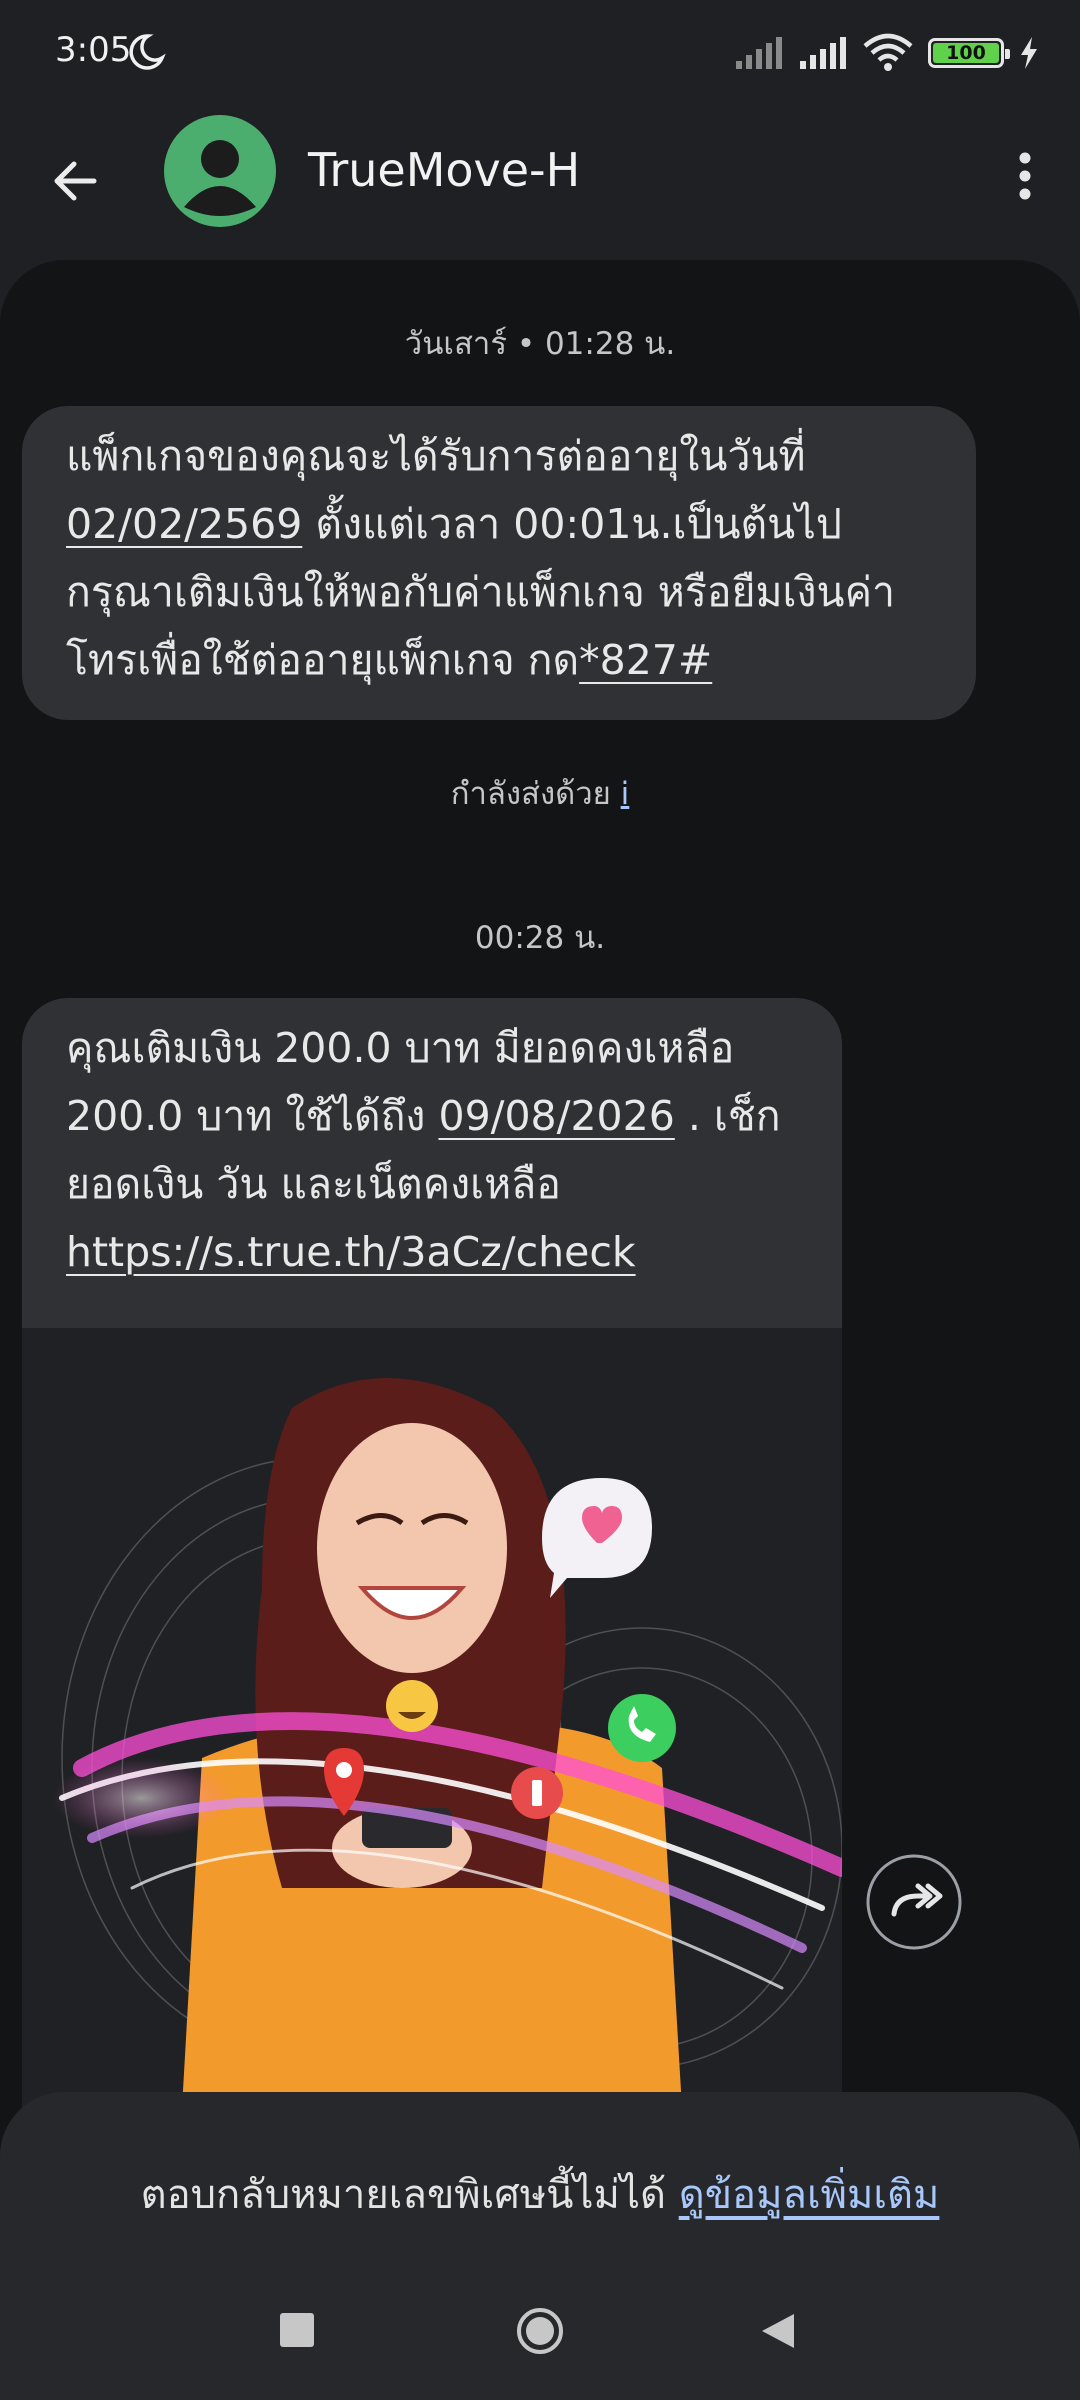  Describe the element at coordinates (313, 1184) in the screenshot. I see `message-text: ยอดเงิน วัน และเน็ตคงเหลือ` at that location.